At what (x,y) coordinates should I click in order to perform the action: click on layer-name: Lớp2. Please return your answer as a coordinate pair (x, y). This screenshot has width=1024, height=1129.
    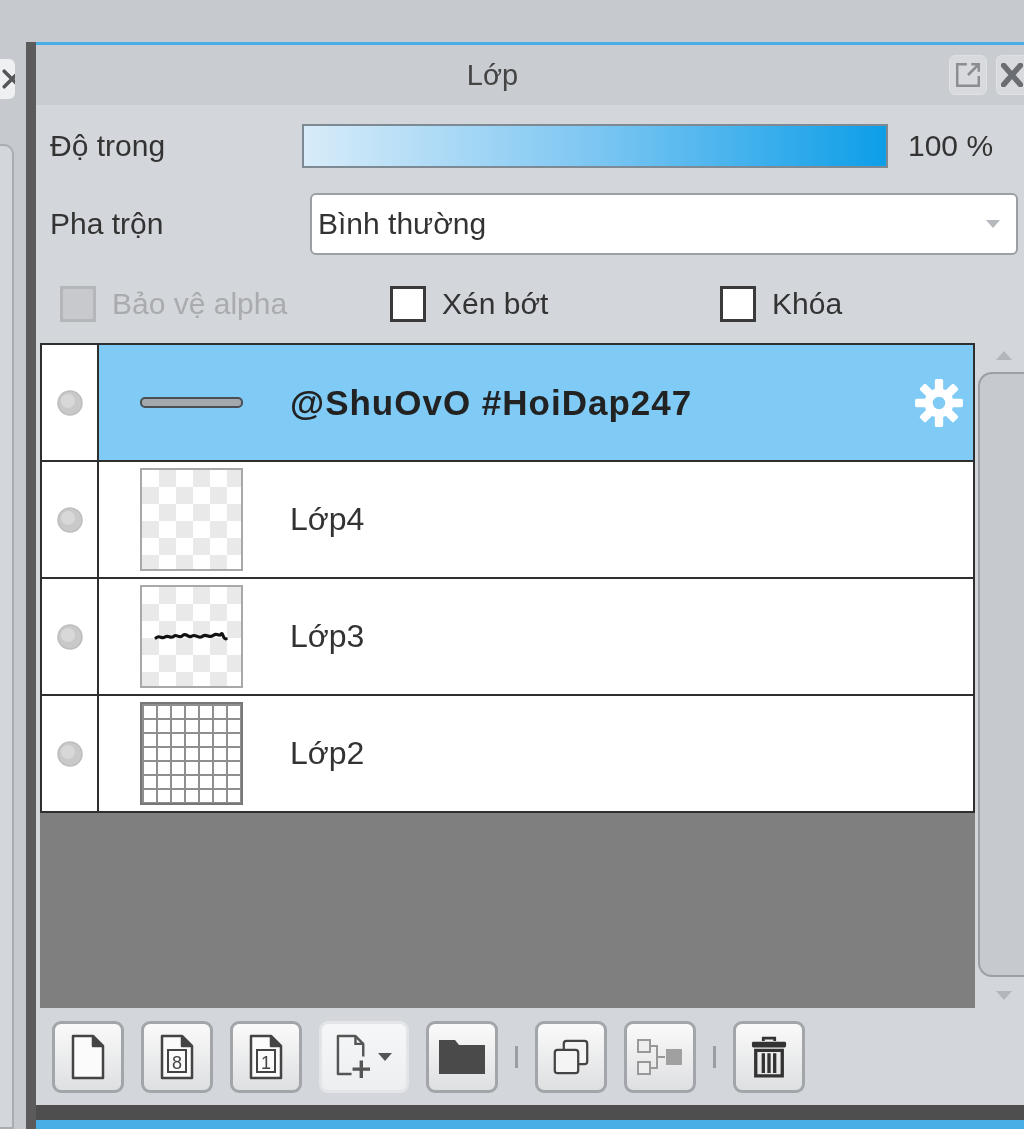
    Looking at the image, I should click on (328, 753).